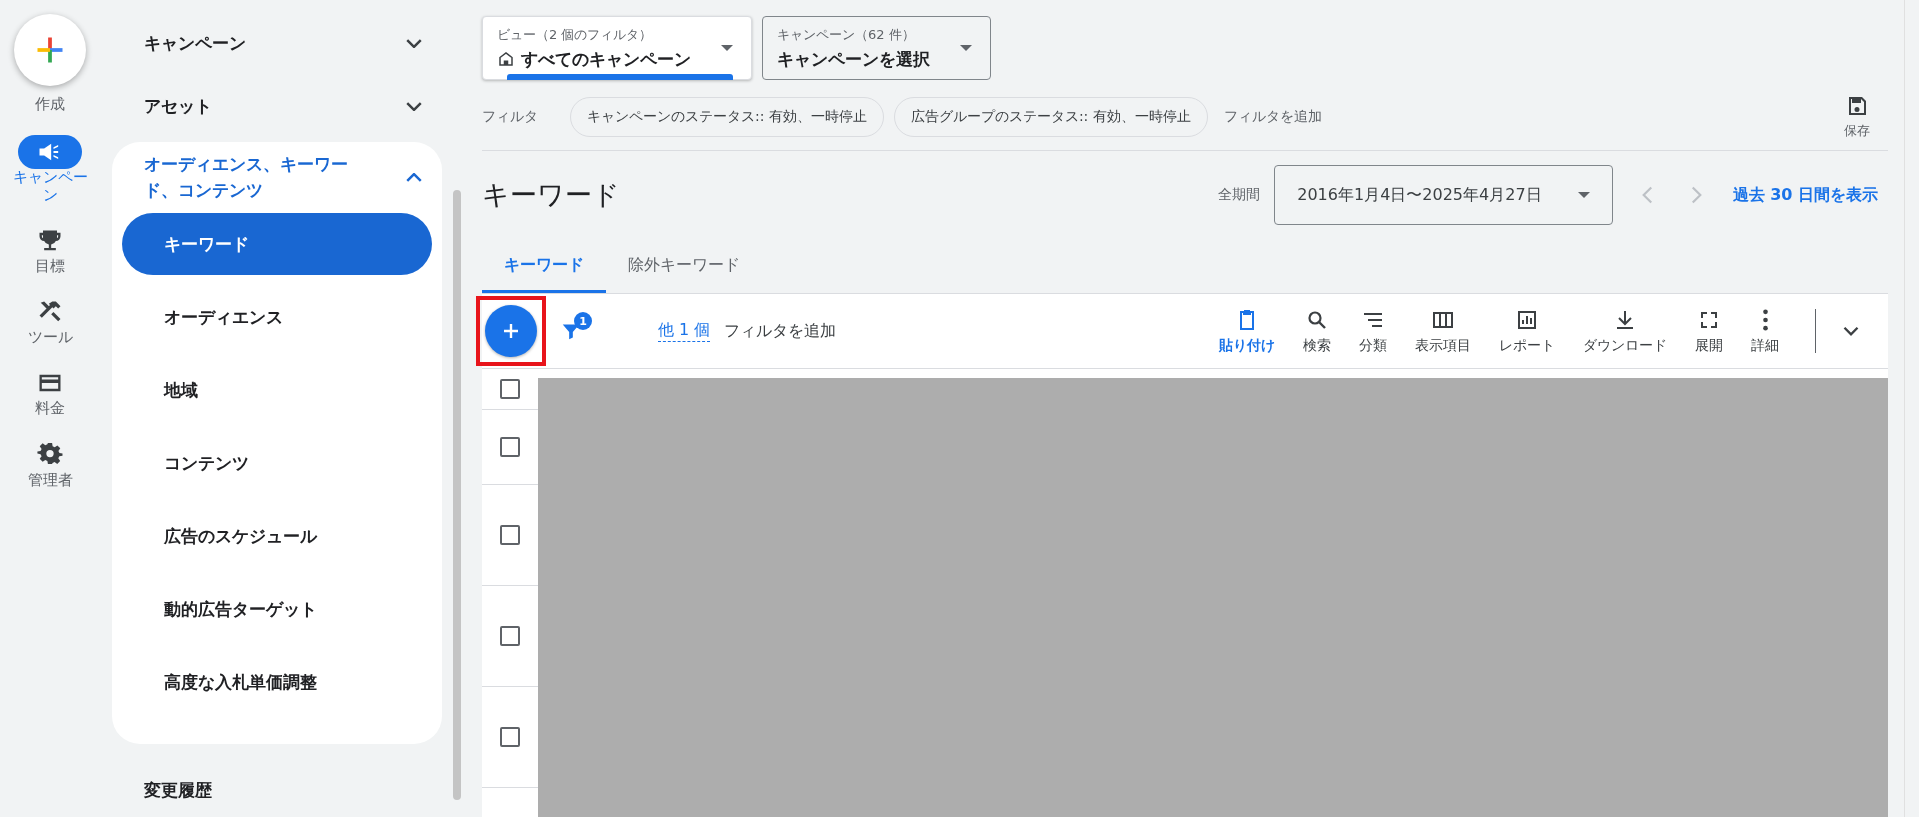  What do you see at coordinates (50, 169) in the screenshot?
I see `rail-item: キャンペーン` at bounding box center [50, 169].